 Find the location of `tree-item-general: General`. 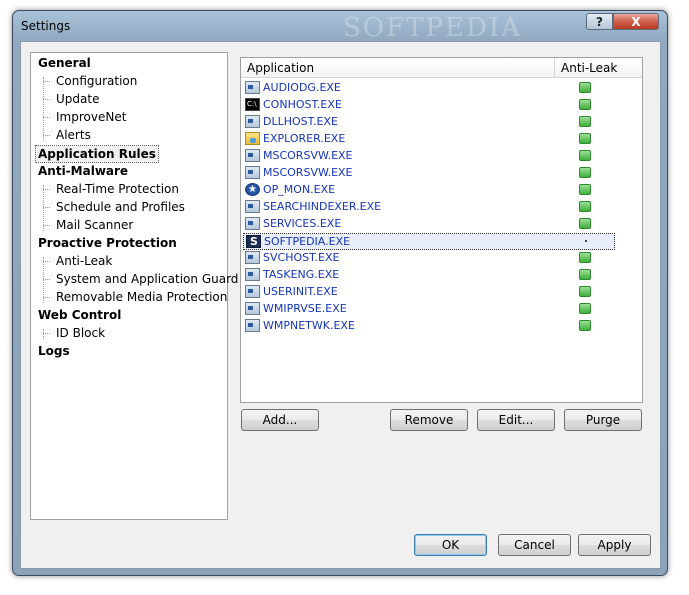

tree-item-general: General is located at coordinates (64, 63).